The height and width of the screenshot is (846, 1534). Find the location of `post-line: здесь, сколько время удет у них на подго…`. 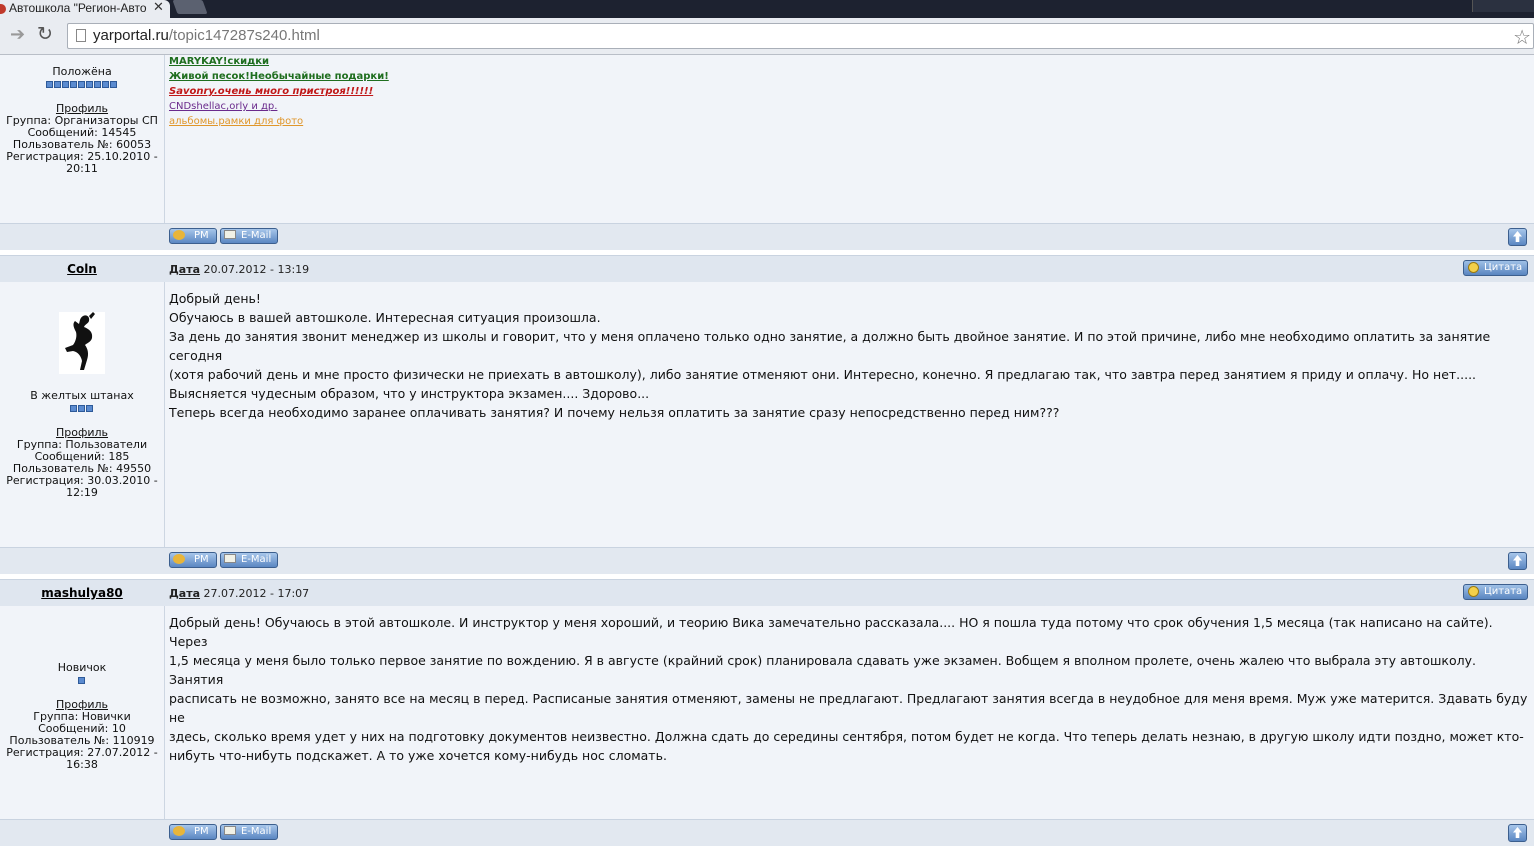

post-line: здесь, сколько время удет у них на подго… is located at coordinates (846, 736).